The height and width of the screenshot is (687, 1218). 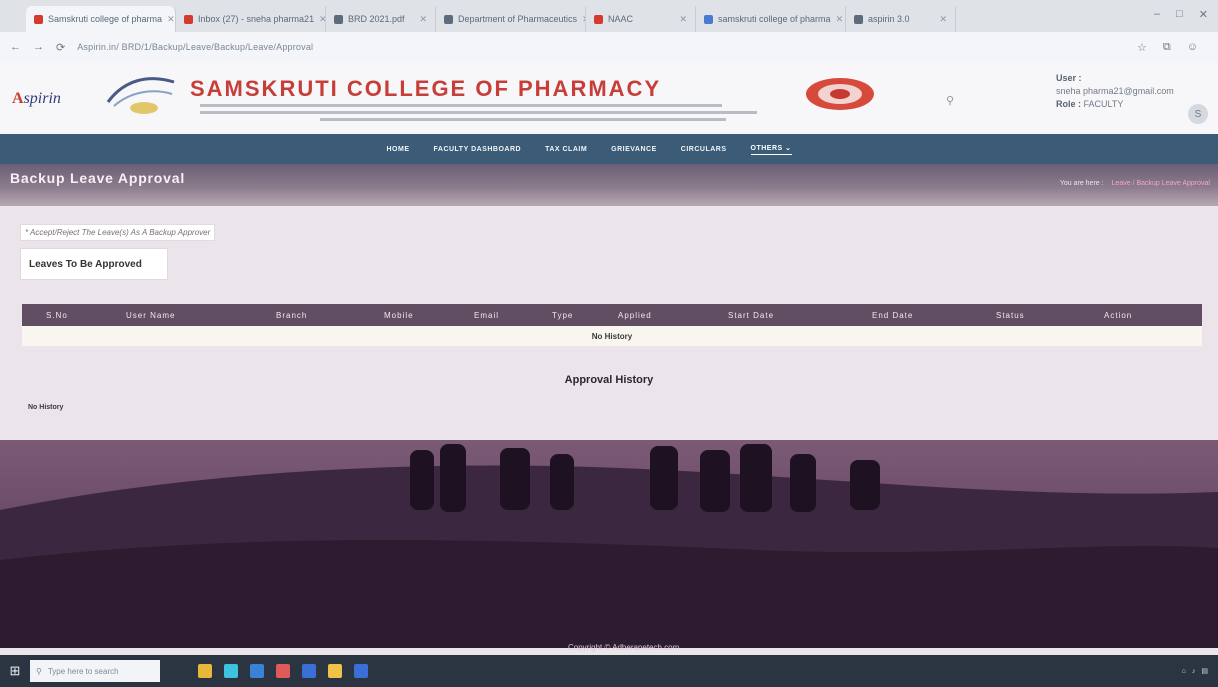 I want to click on browser-tab: aspirin 3.0 ✕, so click(x=901, y=19).